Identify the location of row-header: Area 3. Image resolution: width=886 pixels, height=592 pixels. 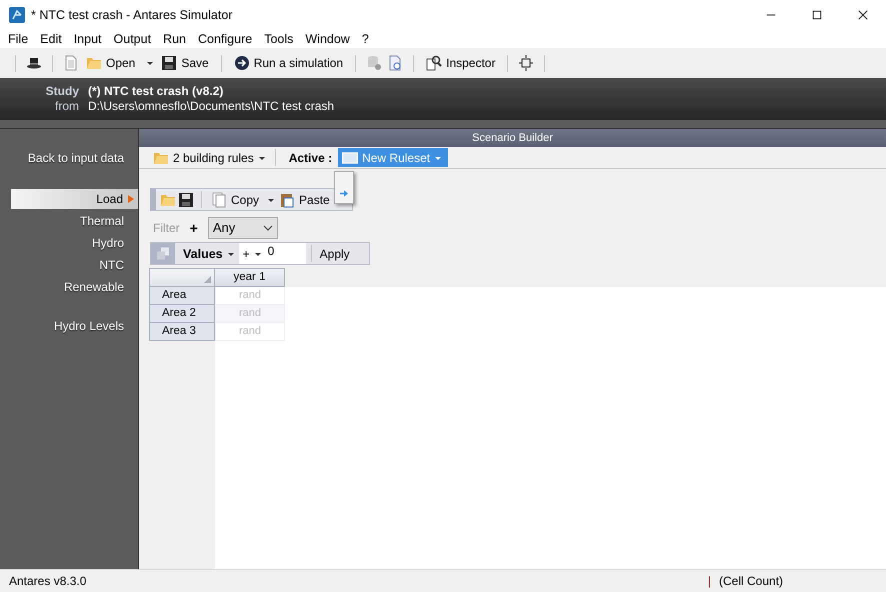
(182, 332).